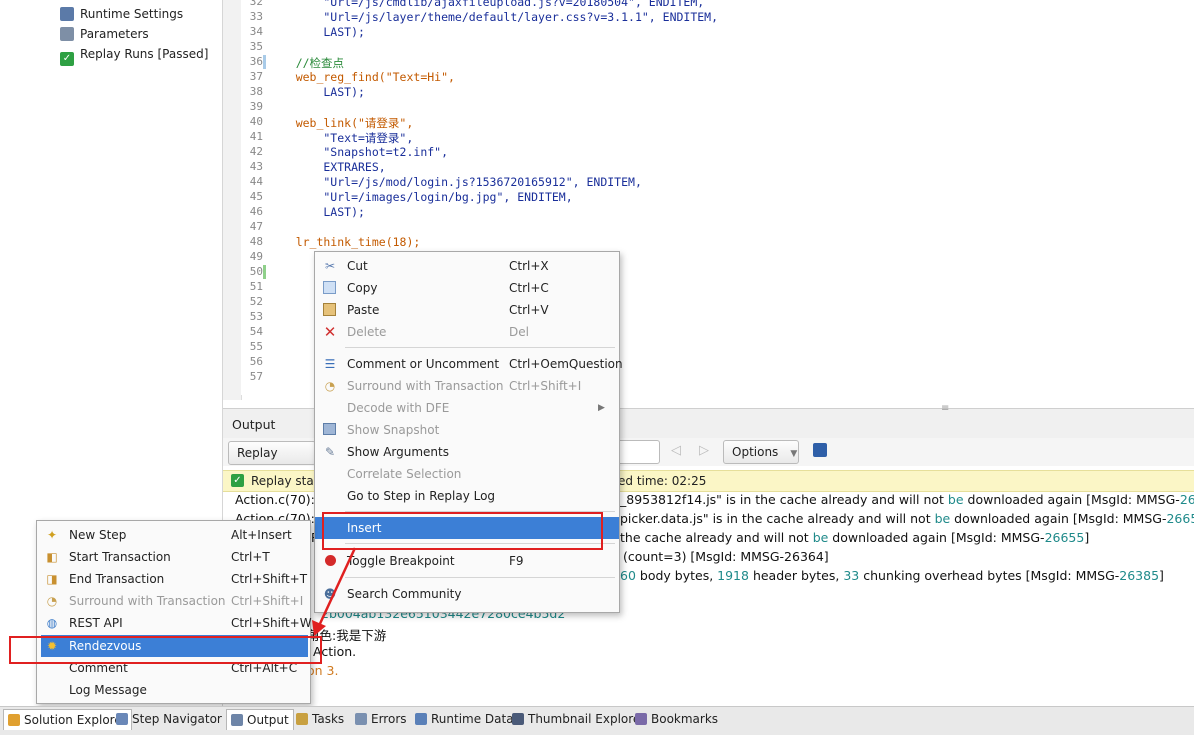 The image size is (1194, 735). I want to click on menu-item-show-arguments: ✎ Show Arguments, so click(467, 452).